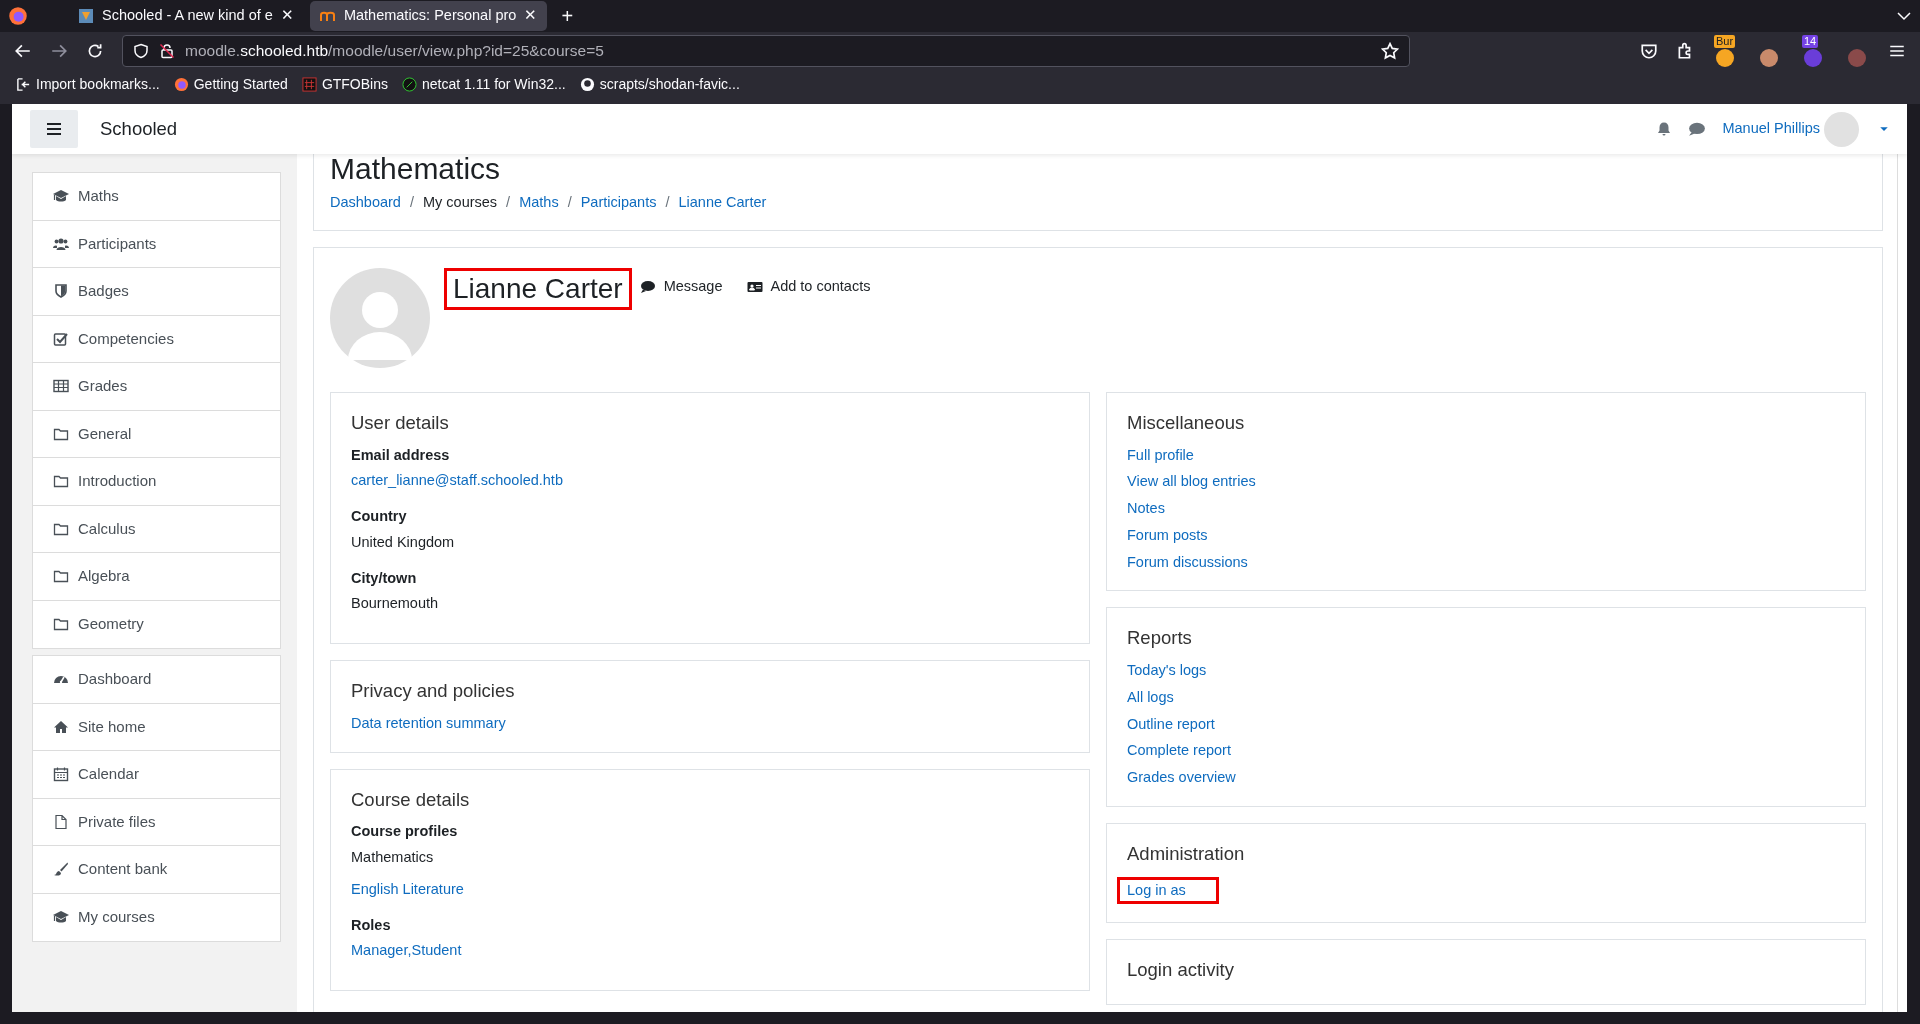  Describe the element at coordinates (433, 691) in the screenshot. I see `section-title: Privacy and policies` at that location.